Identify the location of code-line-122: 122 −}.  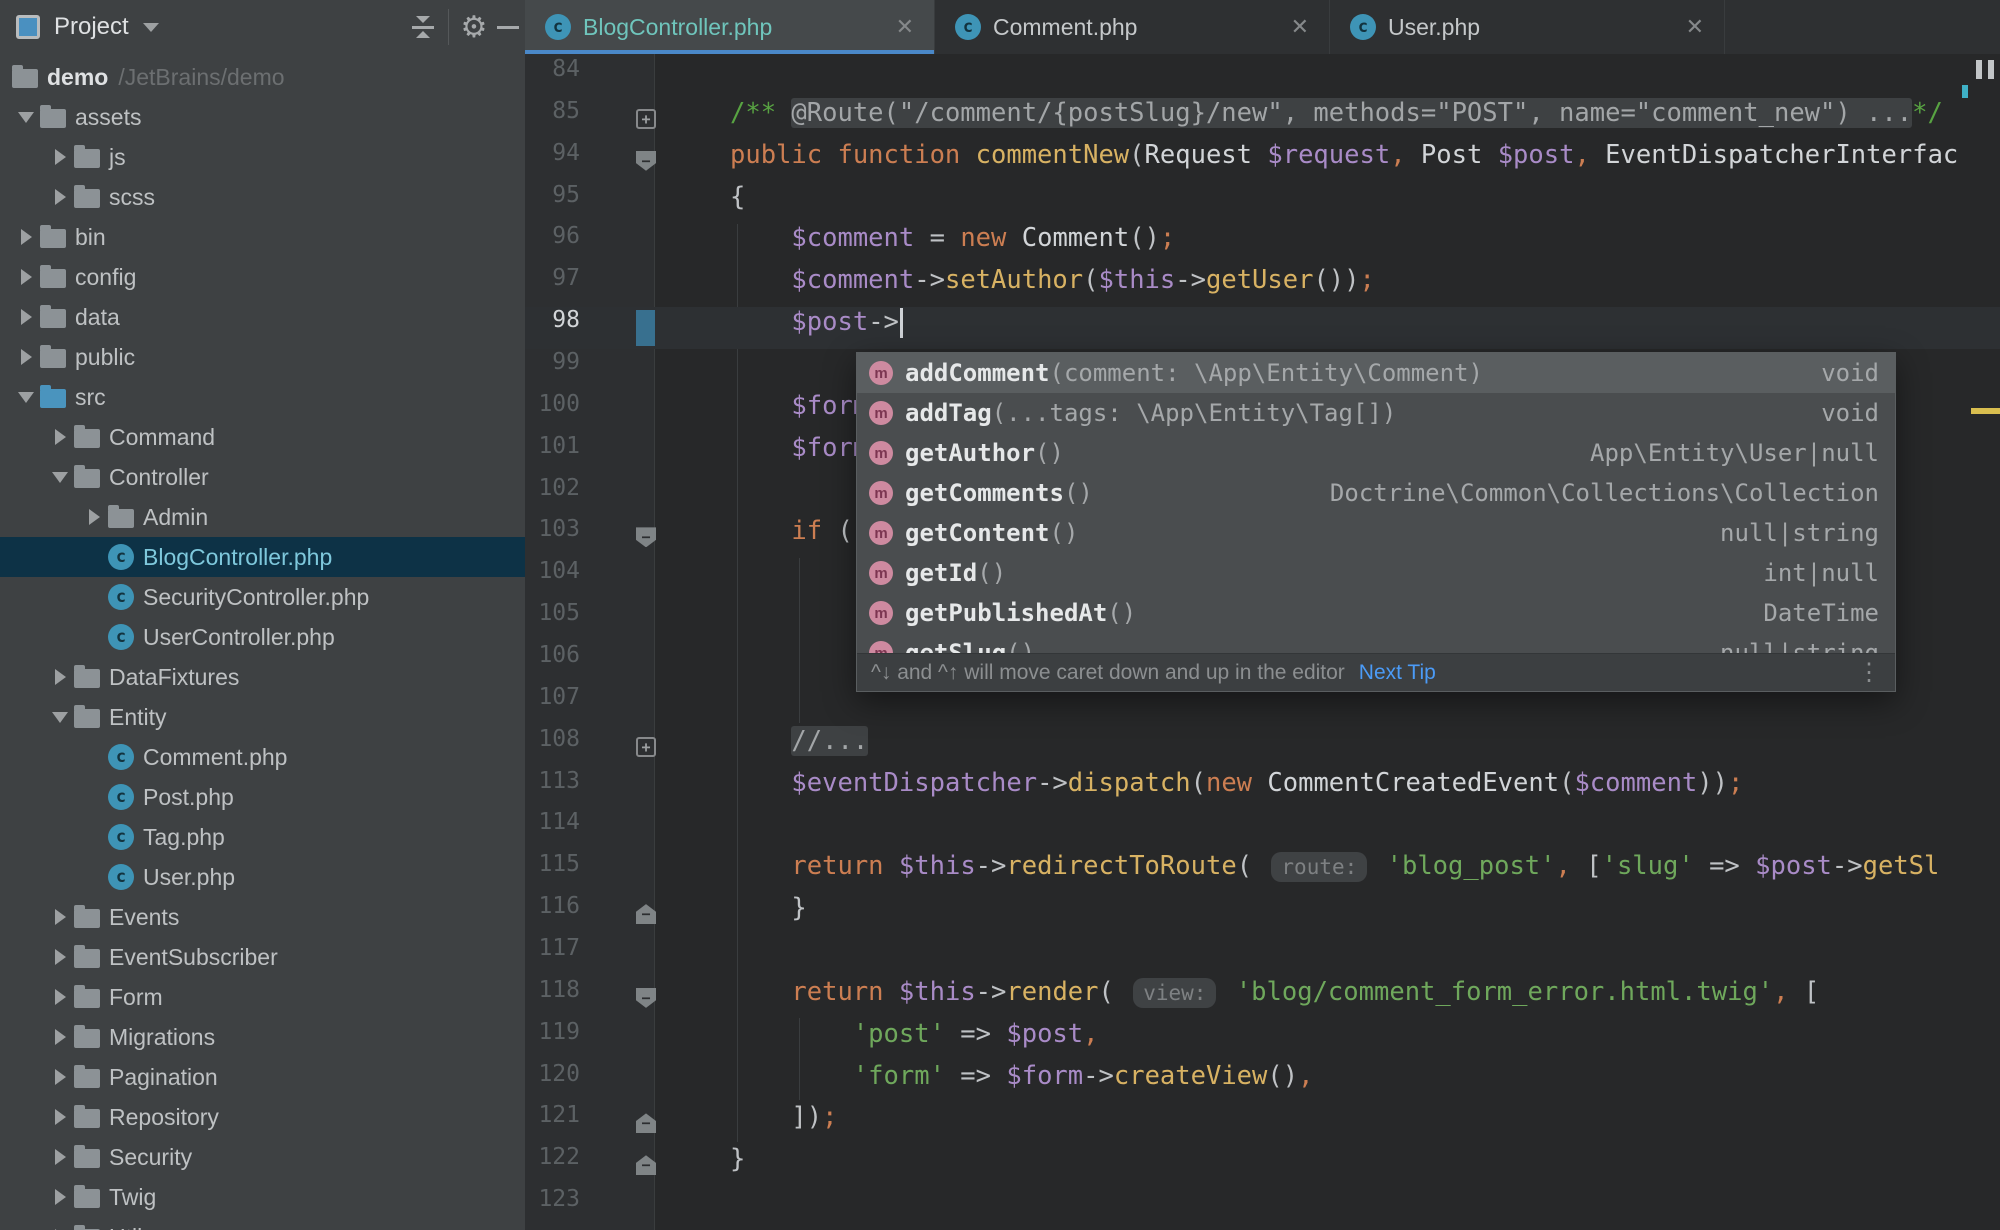
(1262, 1165).